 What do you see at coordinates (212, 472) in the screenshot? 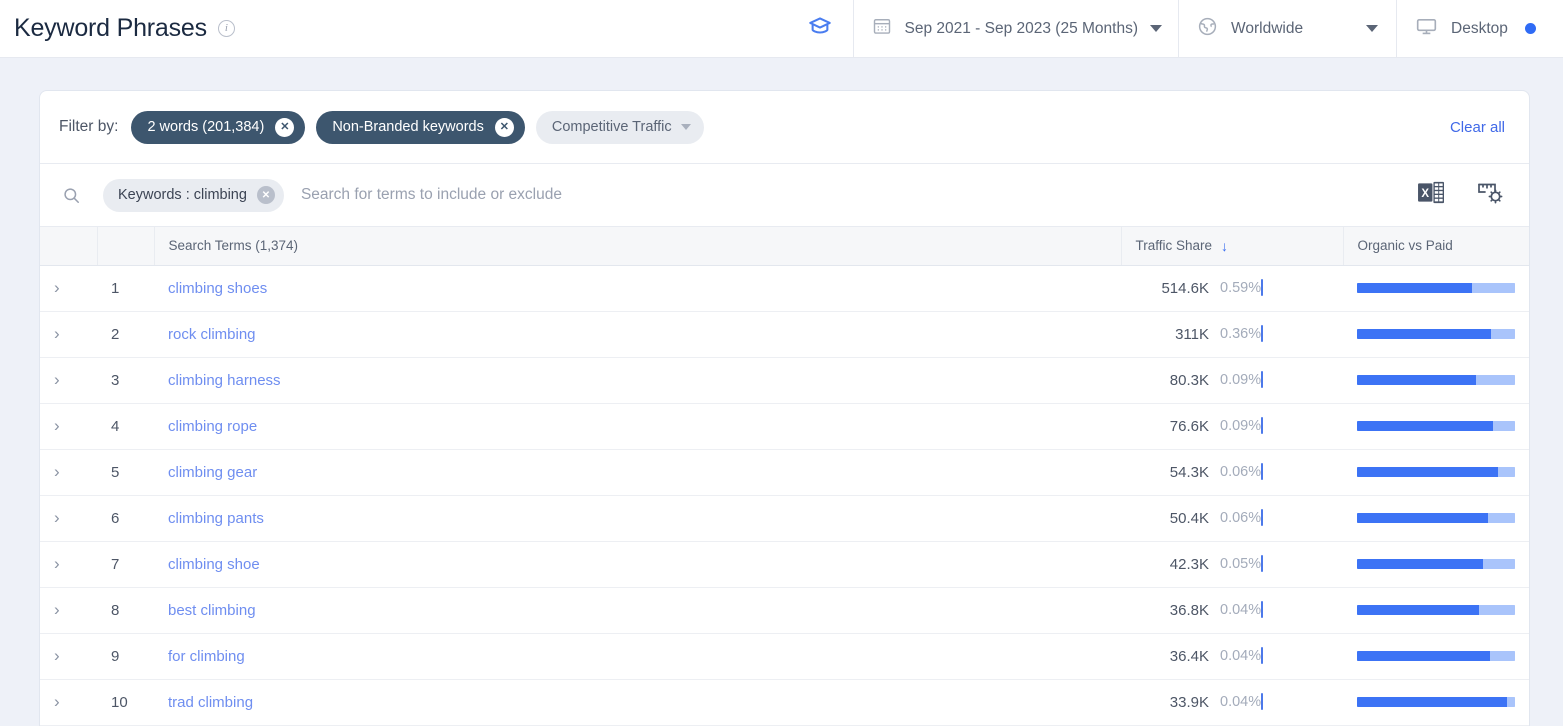
I see `search-term-link: climbing gear` at bounding box center [212, 472].